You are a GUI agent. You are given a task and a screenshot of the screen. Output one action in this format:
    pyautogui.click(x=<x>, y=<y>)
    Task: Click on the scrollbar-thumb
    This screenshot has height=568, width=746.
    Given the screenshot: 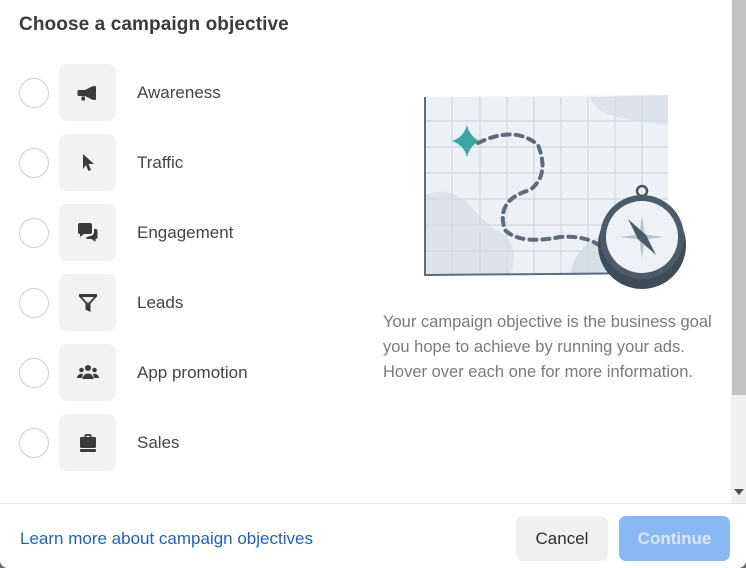 What is the action you would take?
    pyautogui.click(x=739, y=197)
    